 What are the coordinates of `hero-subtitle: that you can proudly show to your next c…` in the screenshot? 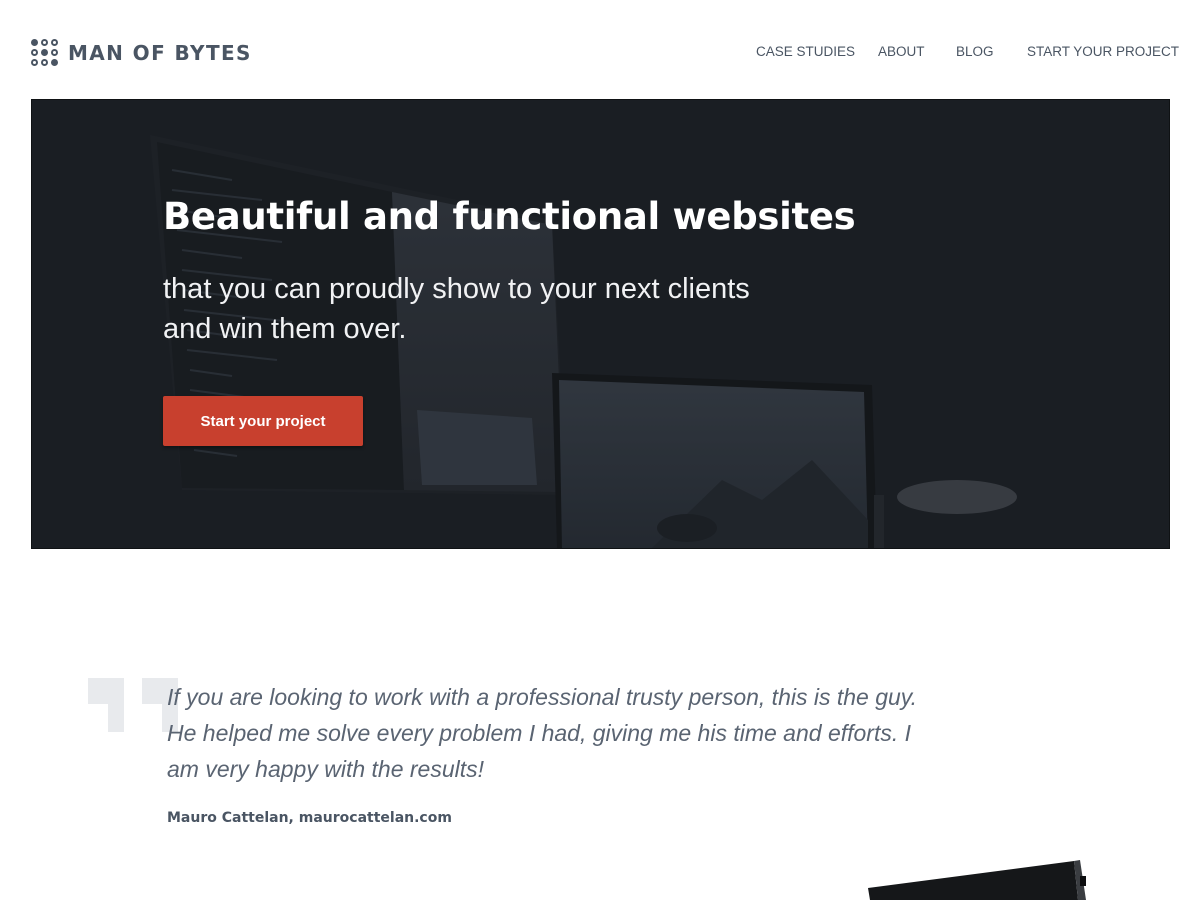 It's located at (456, 309).